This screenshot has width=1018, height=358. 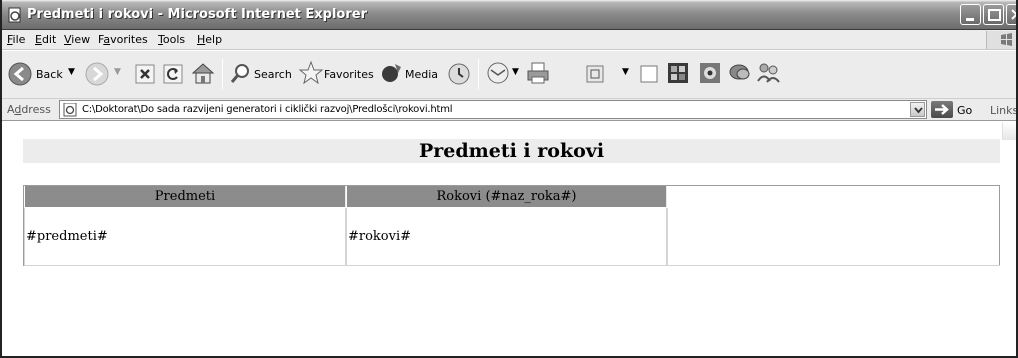 I want to click on standard-toolbar: Back ▼ ▼ Search Favorites Media ▼ ▼, so click(x=509, y=75).